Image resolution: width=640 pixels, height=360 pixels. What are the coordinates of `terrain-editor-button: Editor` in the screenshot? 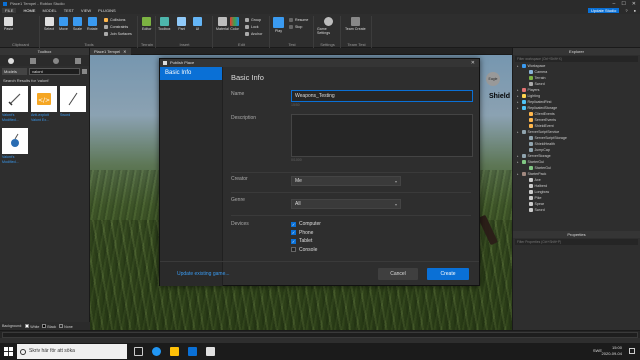 It's located at (146, 24).